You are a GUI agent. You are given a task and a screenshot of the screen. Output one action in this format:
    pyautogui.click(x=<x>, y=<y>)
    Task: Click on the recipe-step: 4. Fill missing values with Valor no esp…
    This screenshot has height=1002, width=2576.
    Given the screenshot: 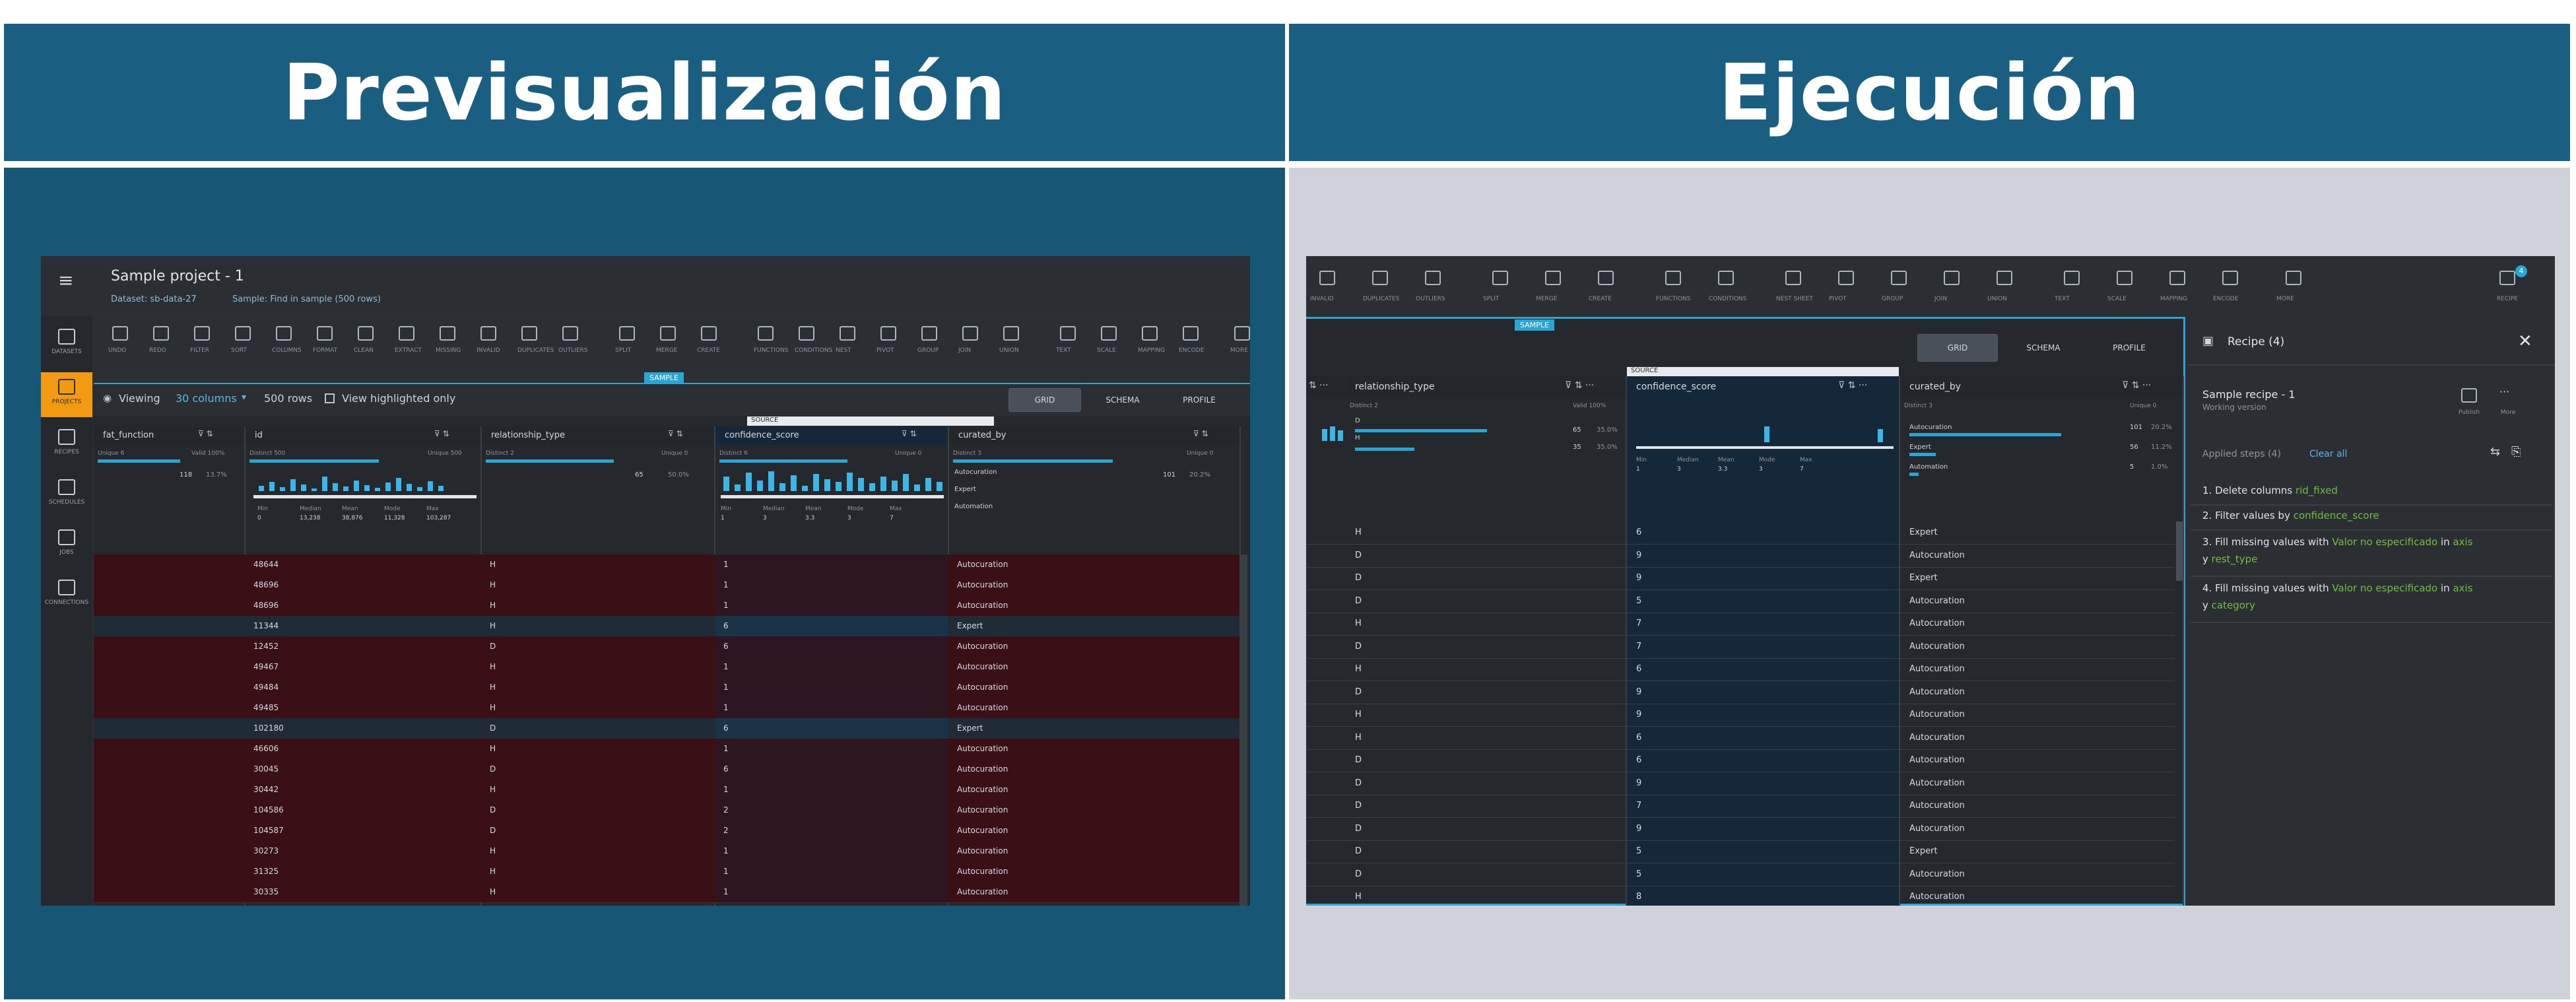 What is the action you would take?
    pyautogui.click(x=2337, y=588)
    